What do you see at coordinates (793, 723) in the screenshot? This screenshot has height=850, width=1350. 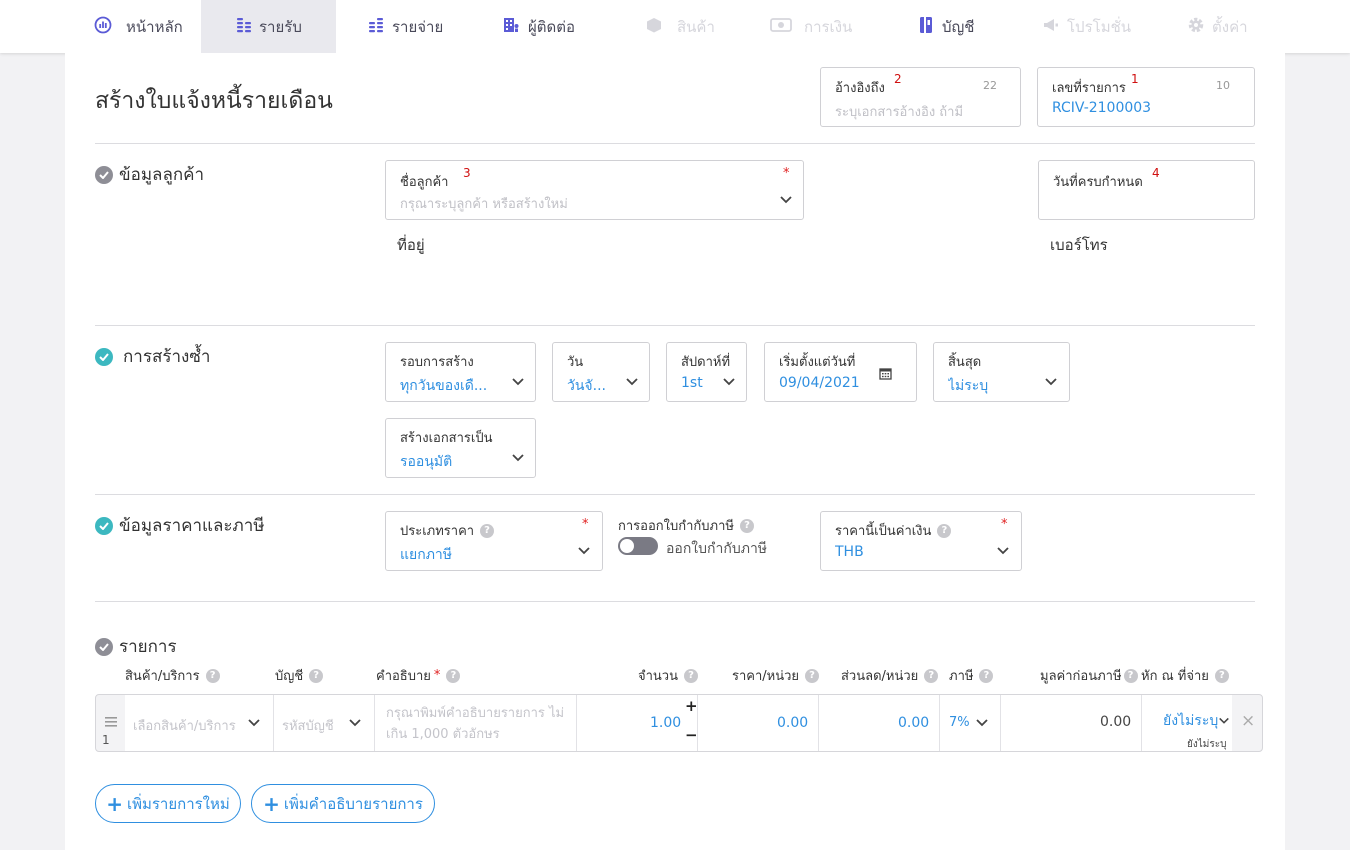 I see `unit-price-value: 0.00` at bounding box center [793, 723].